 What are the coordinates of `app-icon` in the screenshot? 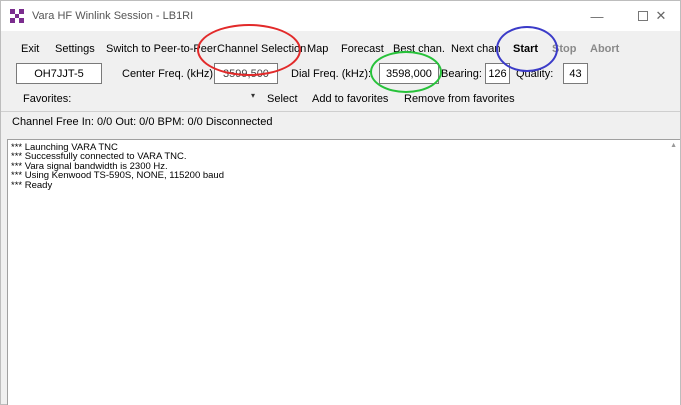 It's located at (17, 16).